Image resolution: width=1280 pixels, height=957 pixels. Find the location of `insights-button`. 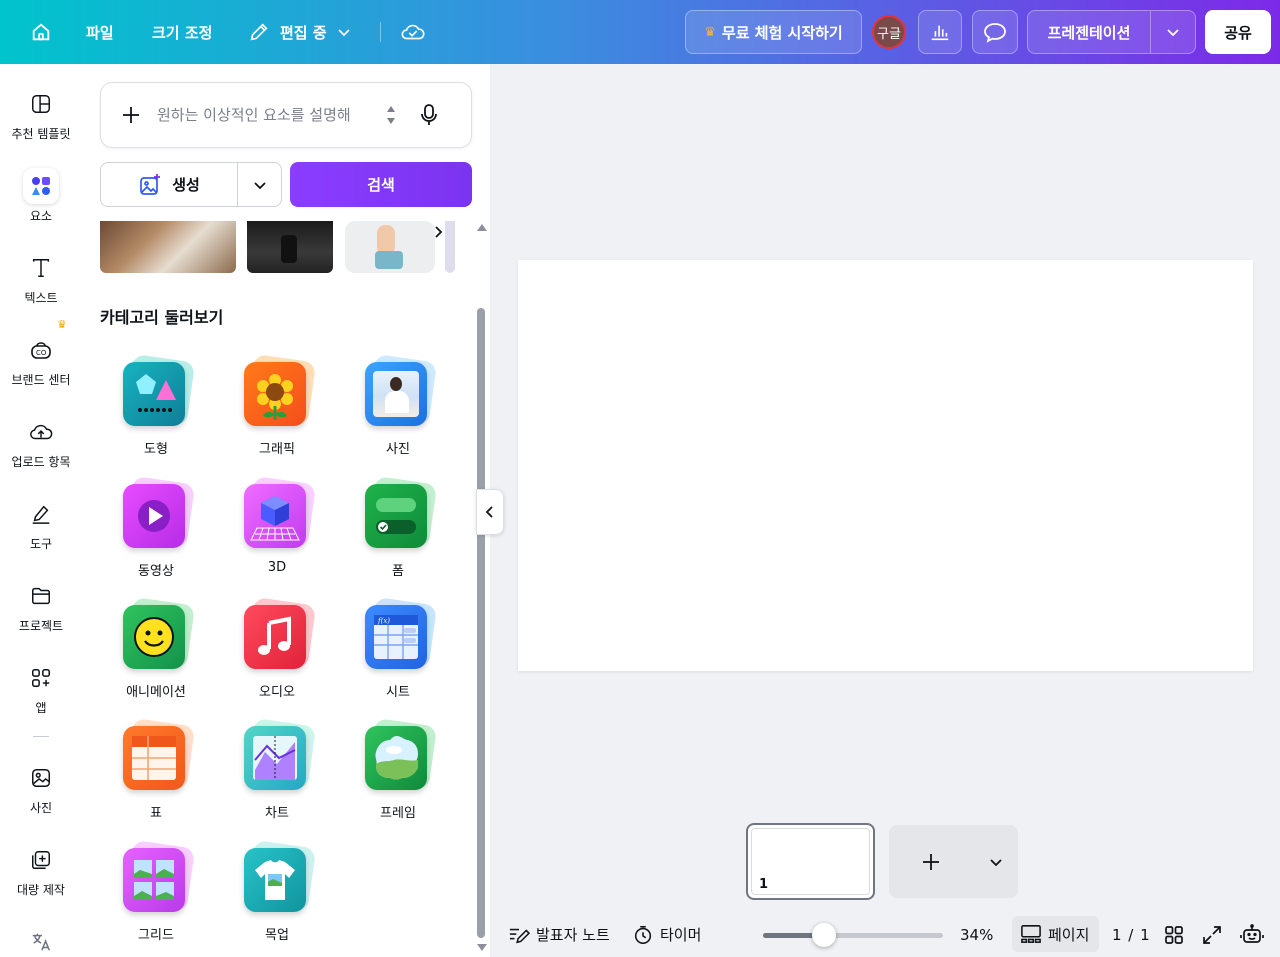

insights-button is located at coordinates (940, 32).